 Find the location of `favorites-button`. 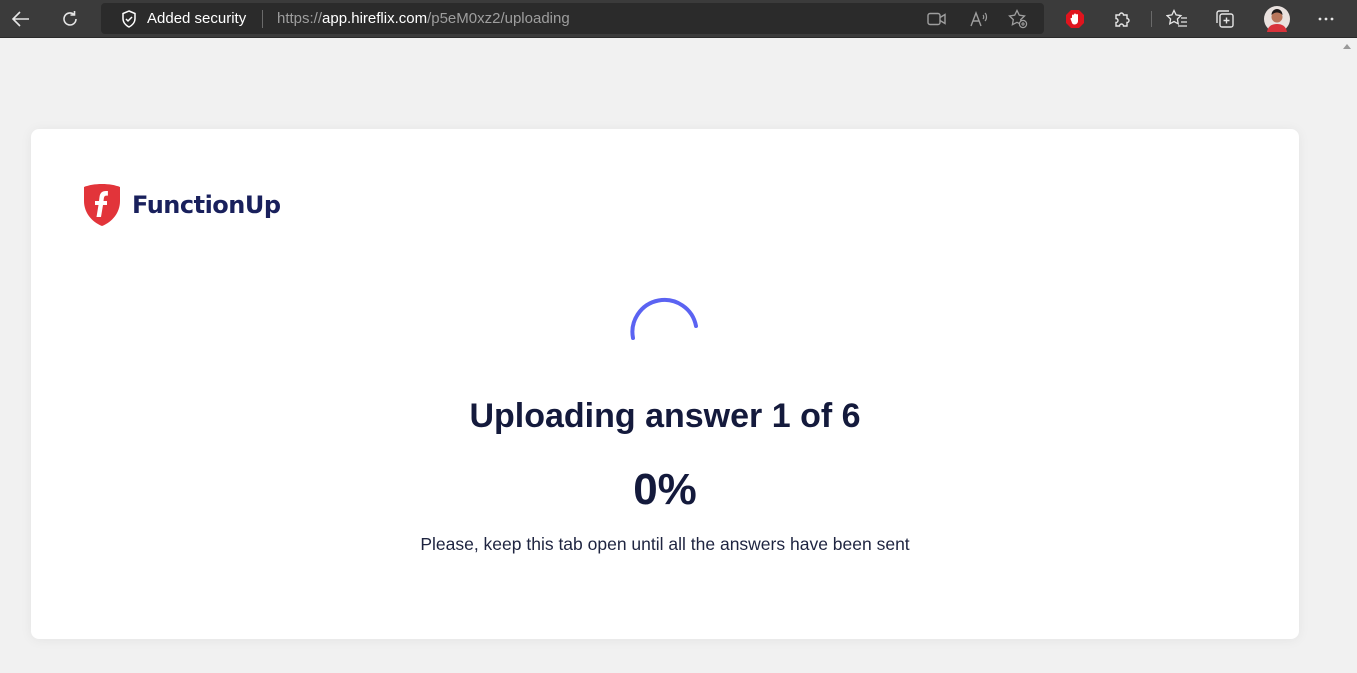

favorites-button is located at coordinates (1177, 19).